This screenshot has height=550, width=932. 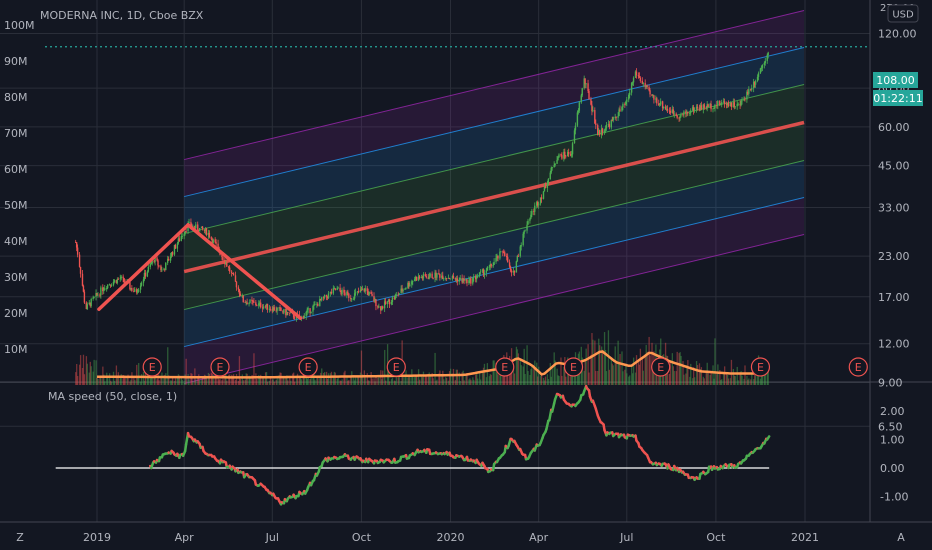 I want to click on price-tick-label: 60.00, so click(x=894, y=127).